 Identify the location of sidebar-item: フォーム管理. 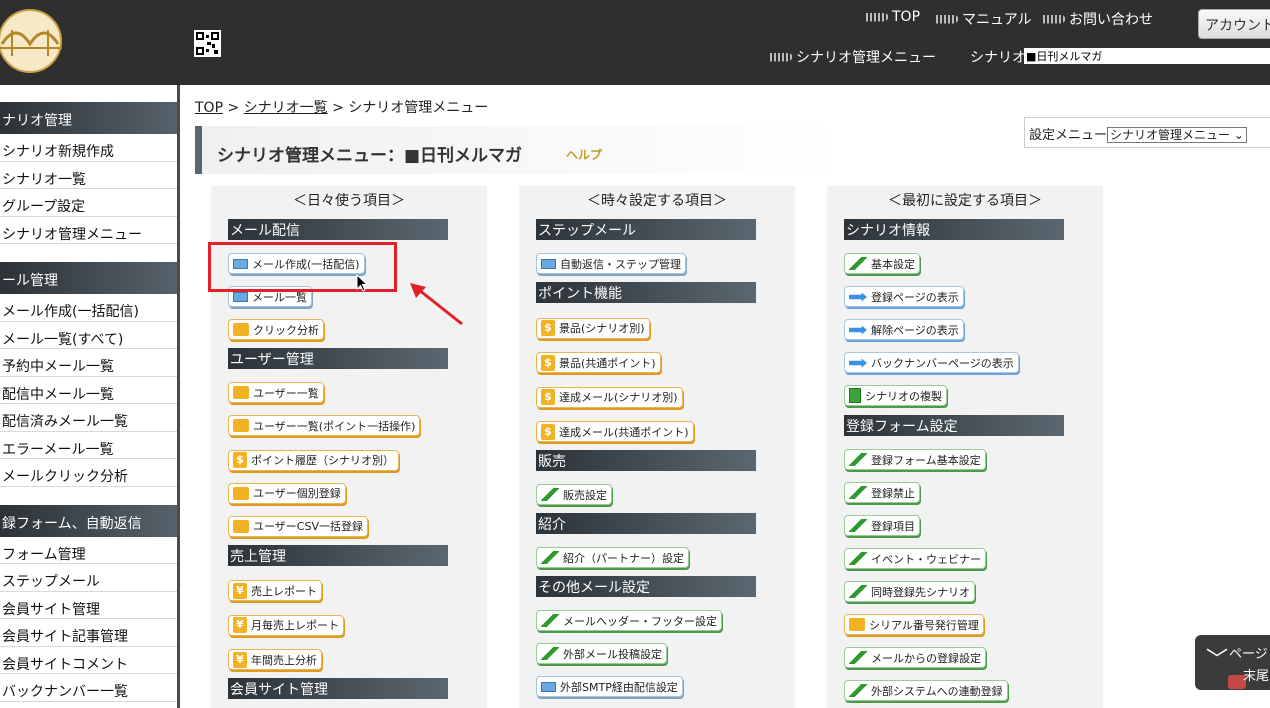
(88, 550).